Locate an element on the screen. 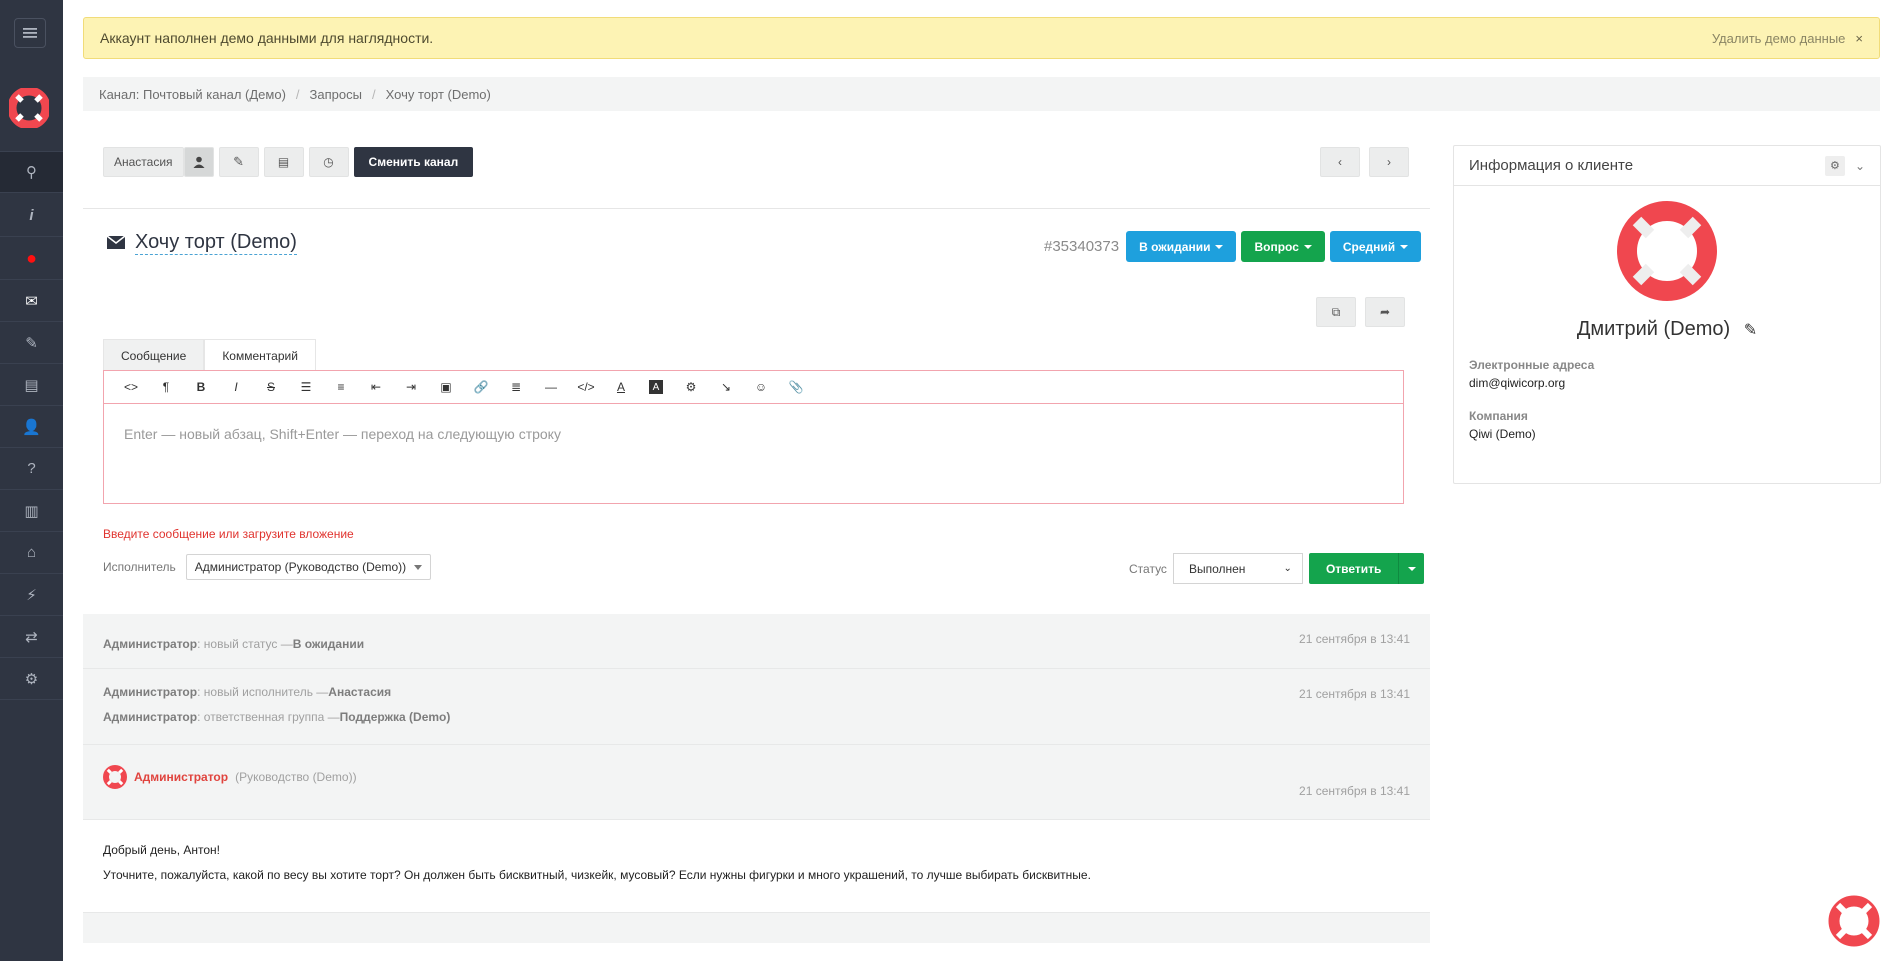 Image resolution: width=1897 pixels, height=961 pixels. chevron-down-icon: ⌄ is located at coordinates (1860, 166).